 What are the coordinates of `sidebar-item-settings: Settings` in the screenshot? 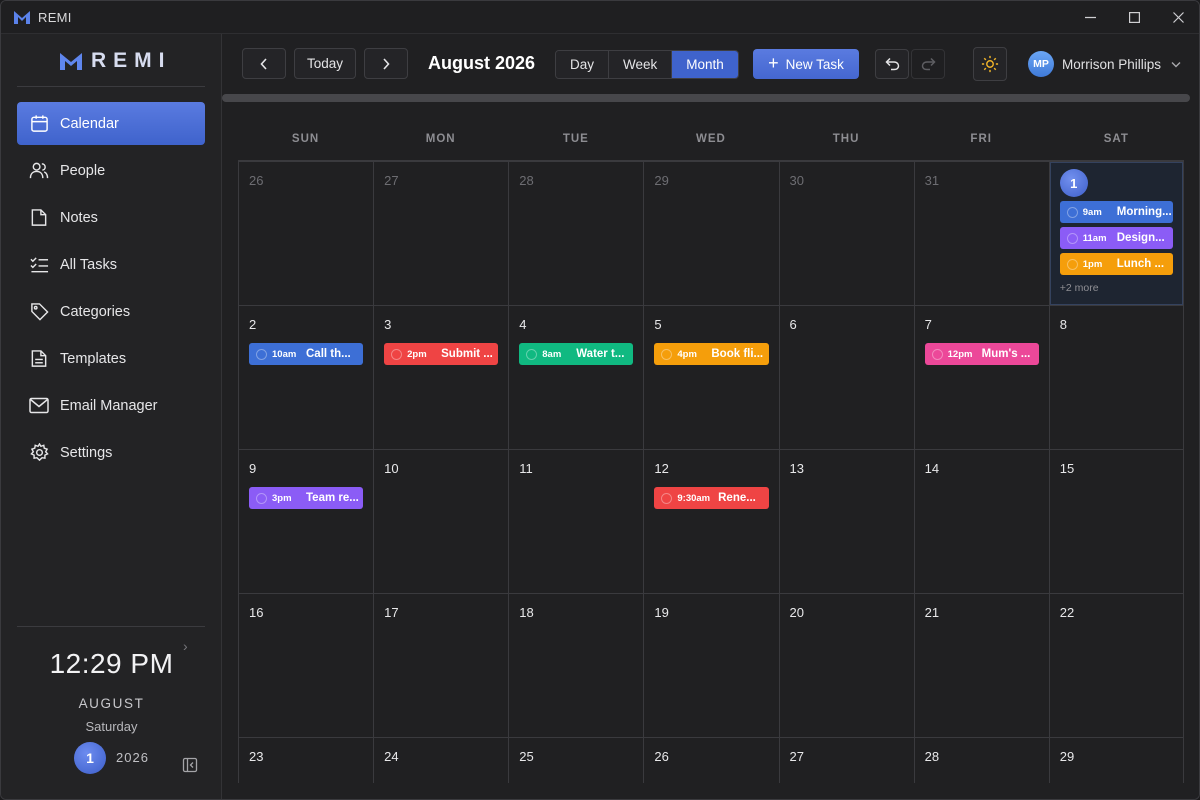 It's located at (111, 452).